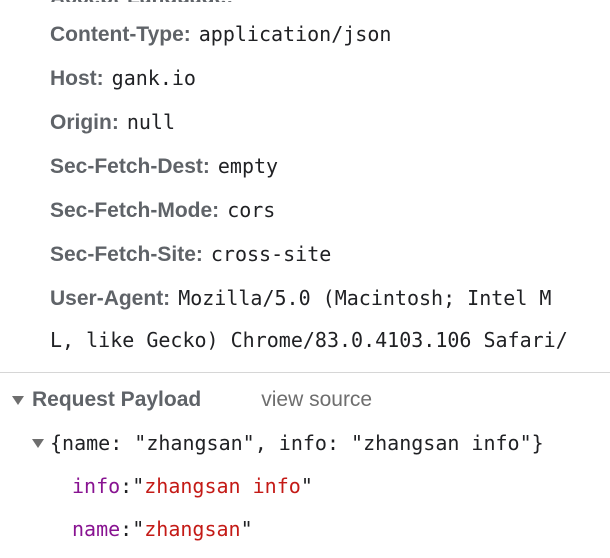  What do you see at coordinates (251, 210) in the screenshot?
I see `header-value: cors` at bounding box center [251, 210].